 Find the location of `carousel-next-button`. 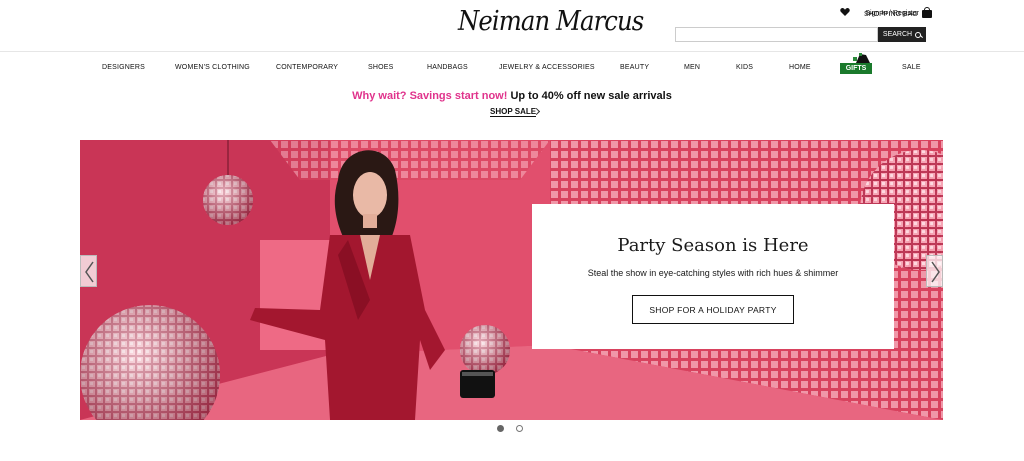

carousel-next-button is located at coordinates (934, 271).